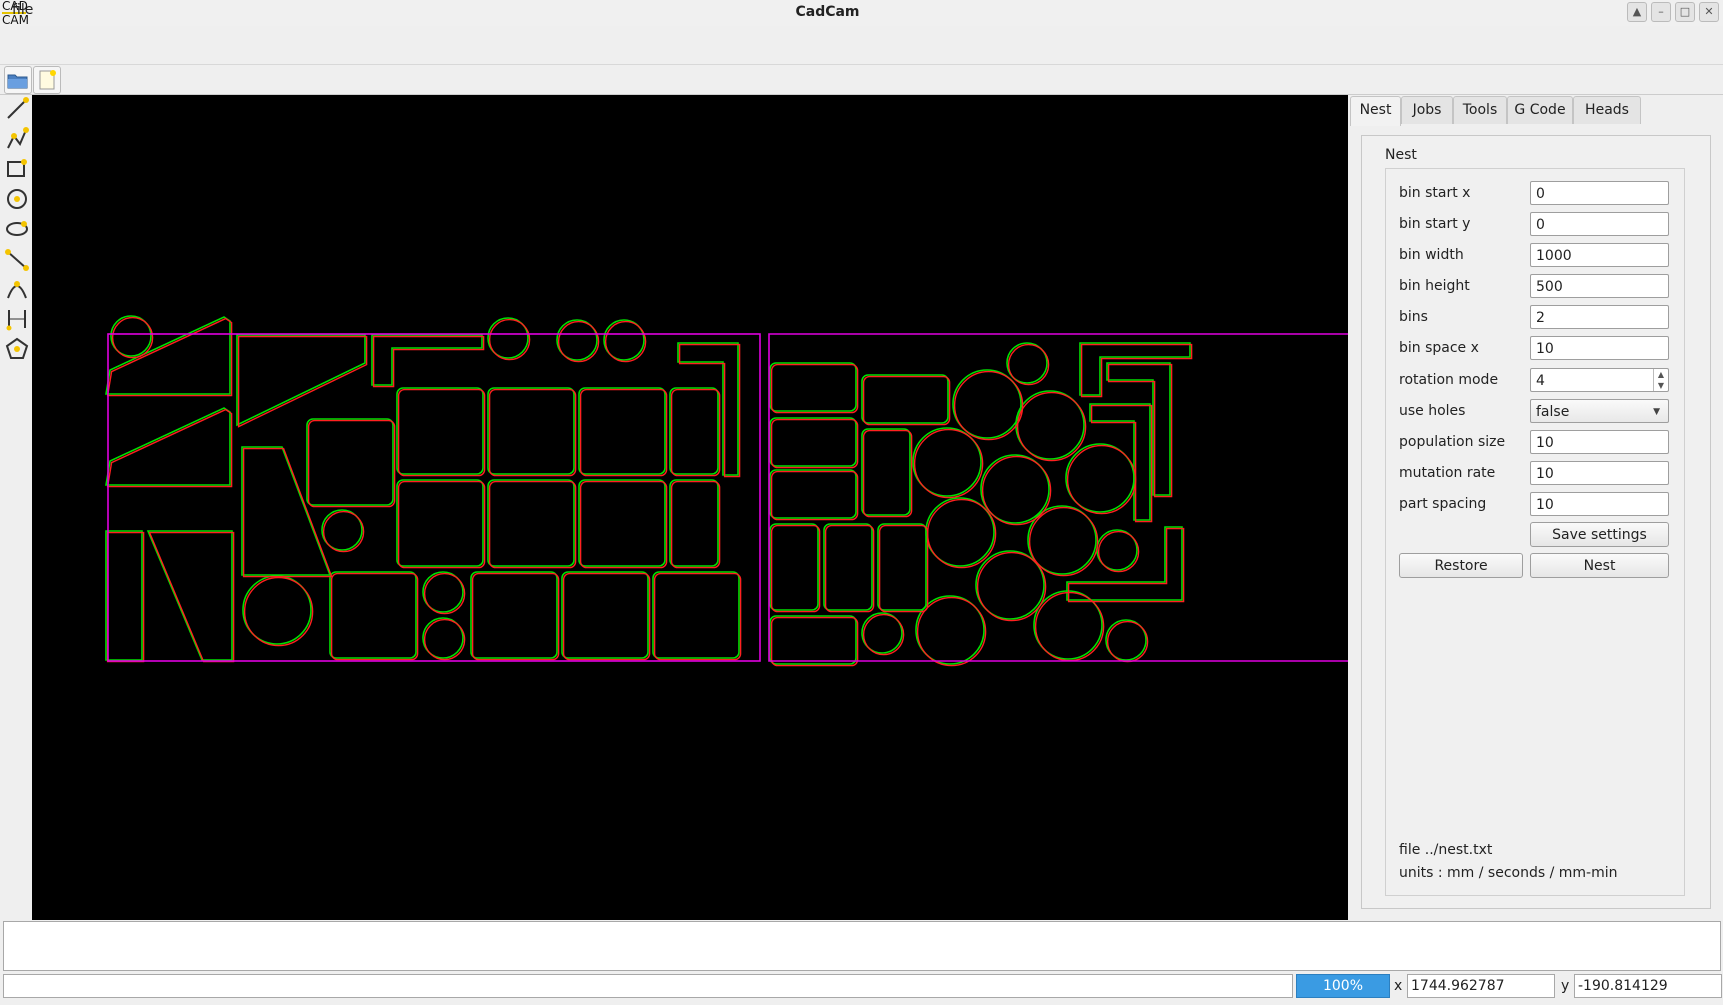 This screenshot has width=1723, height=1005. What do you see at coordinates (1599, 565) in the screenshot?
I see `nest-button: Nest` at bounding box center [1599, 565].